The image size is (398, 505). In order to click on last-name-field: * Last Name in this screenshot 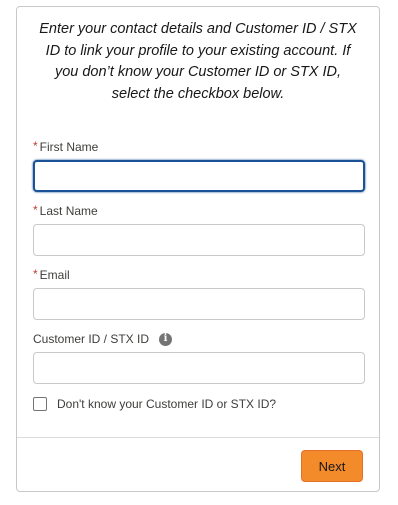, I will do `click(199, 229)`.